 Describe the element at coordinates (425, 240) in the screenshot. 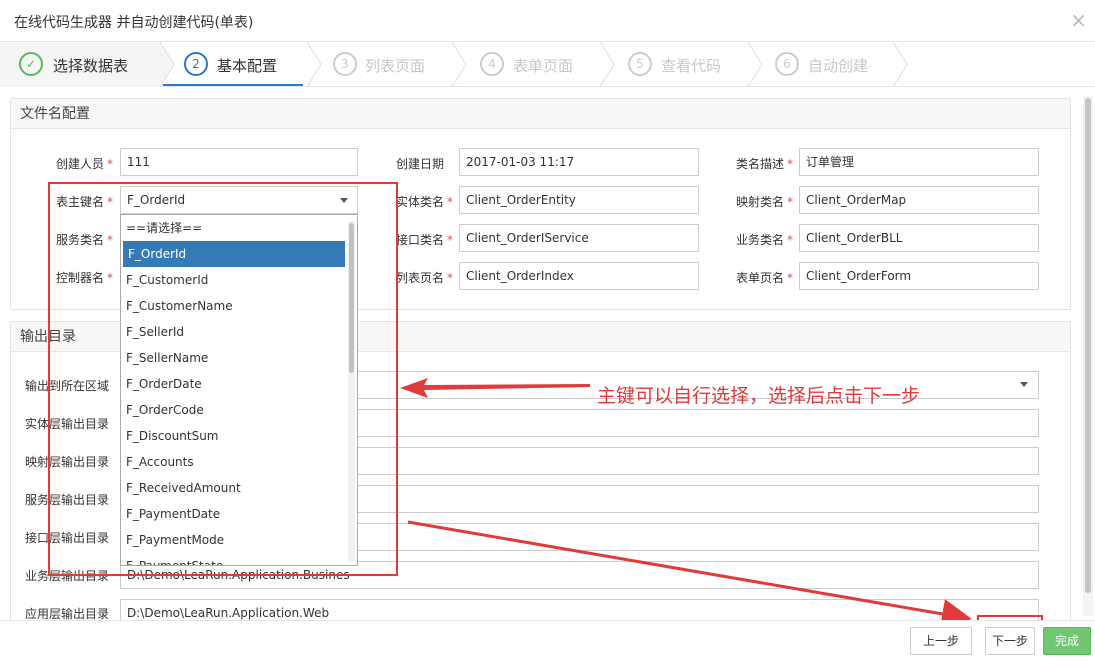

I see `interface-class-label: 接口类名 *` at that location.